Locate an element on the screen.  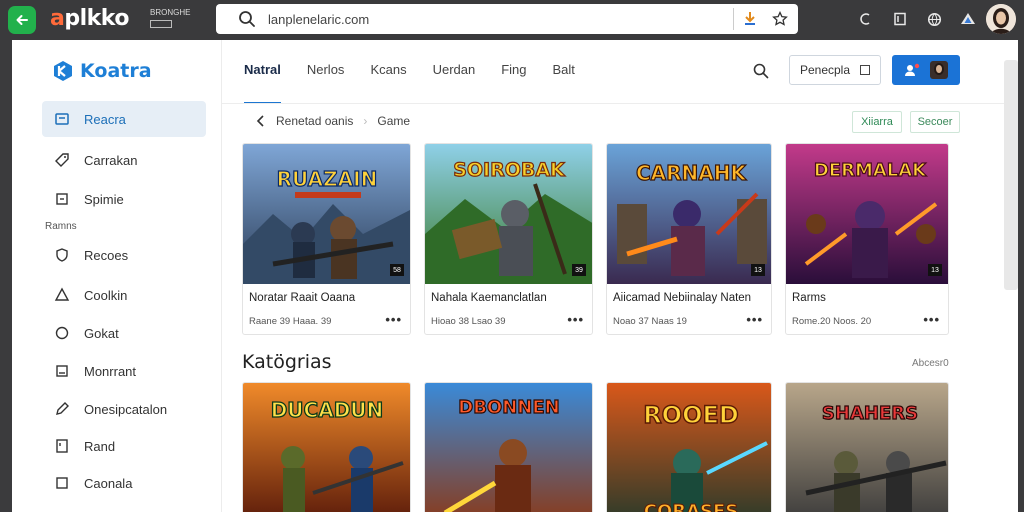
game-thumbnail: RUAZAIN is located at coordinates (326, 214).